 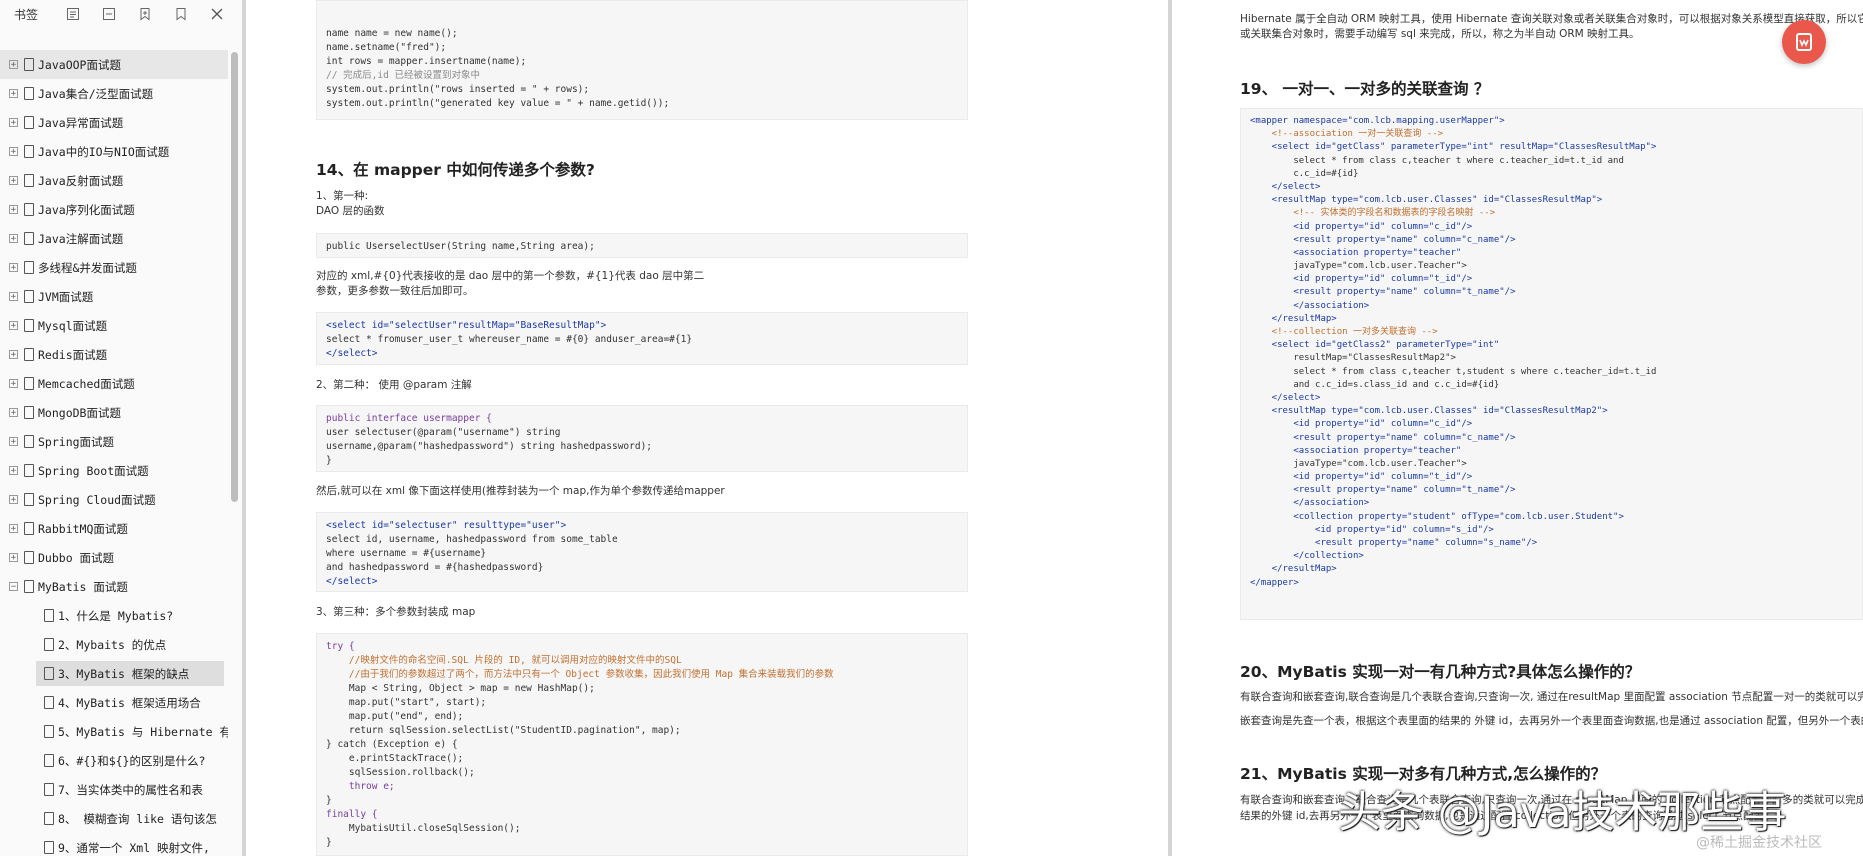 I want to click on add-bookmark-button, so click(x=145, y=14).